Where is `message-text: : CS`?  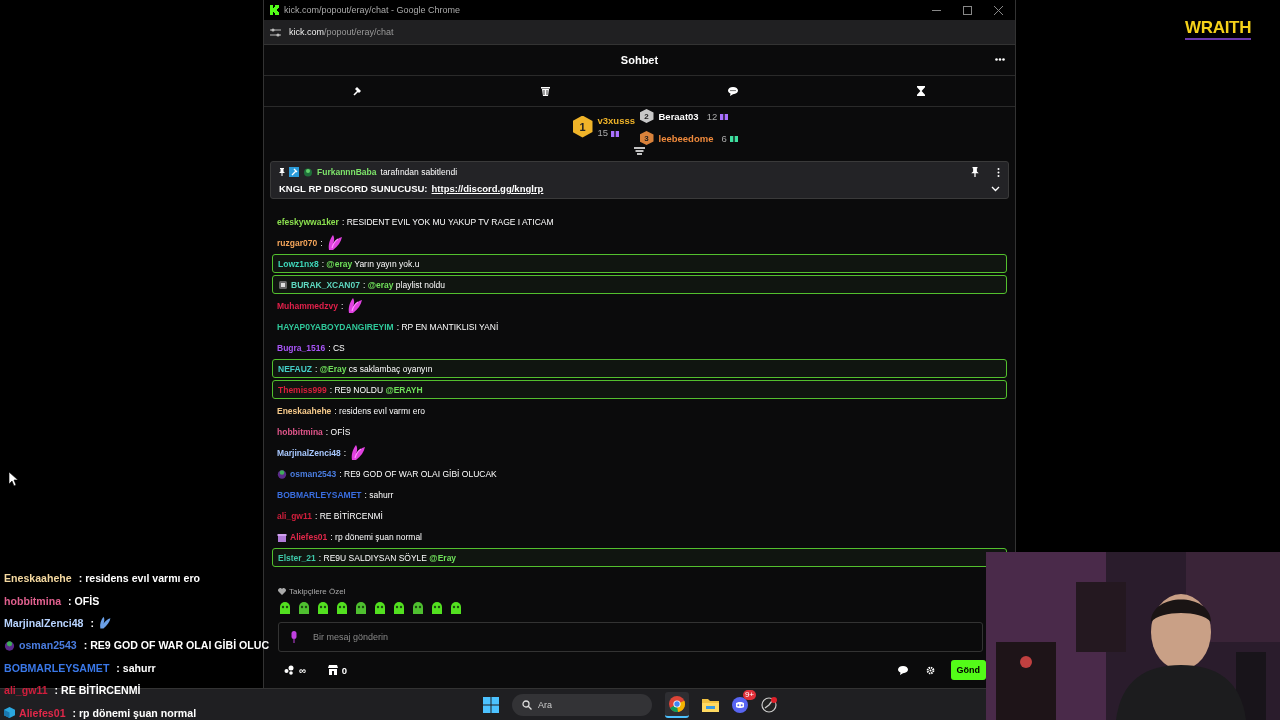
message-text: : CS is located at coordinates (336, 347).